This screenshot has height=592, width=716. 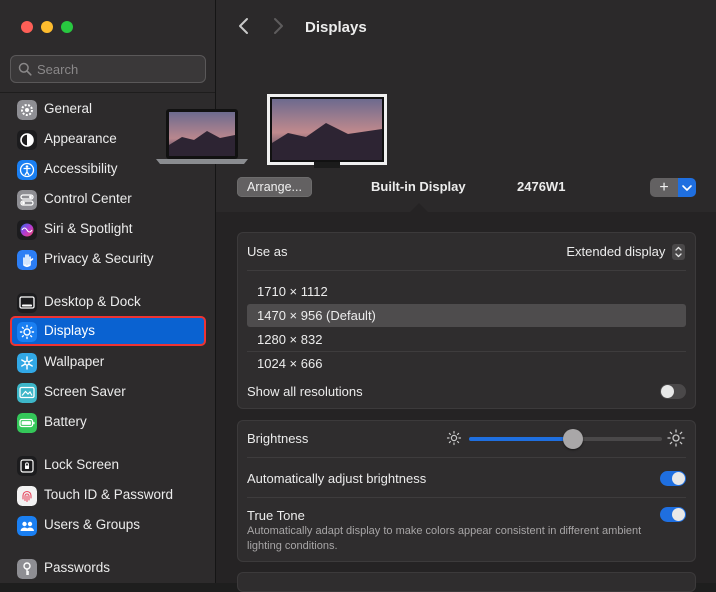 I want to click on auto-brightness-toggle, so click(x=673, y=478).